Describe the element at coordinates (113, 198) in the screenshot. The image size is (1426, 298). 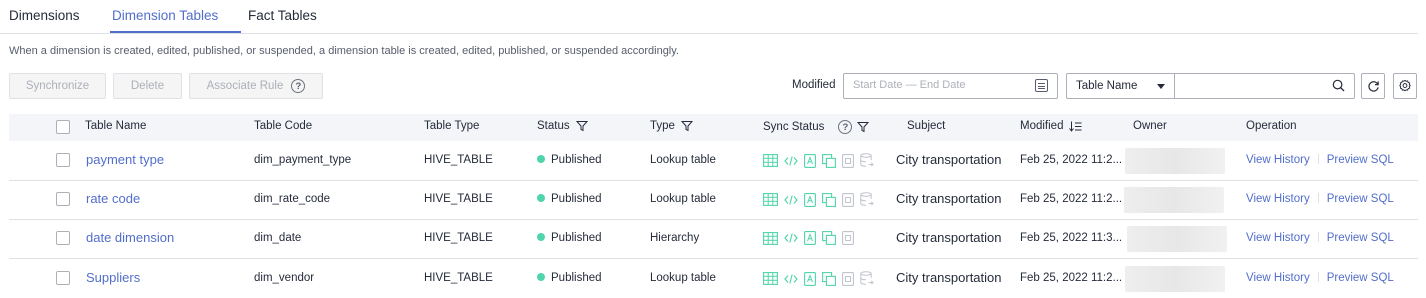
I see `table-name-link: rate code` at that location.